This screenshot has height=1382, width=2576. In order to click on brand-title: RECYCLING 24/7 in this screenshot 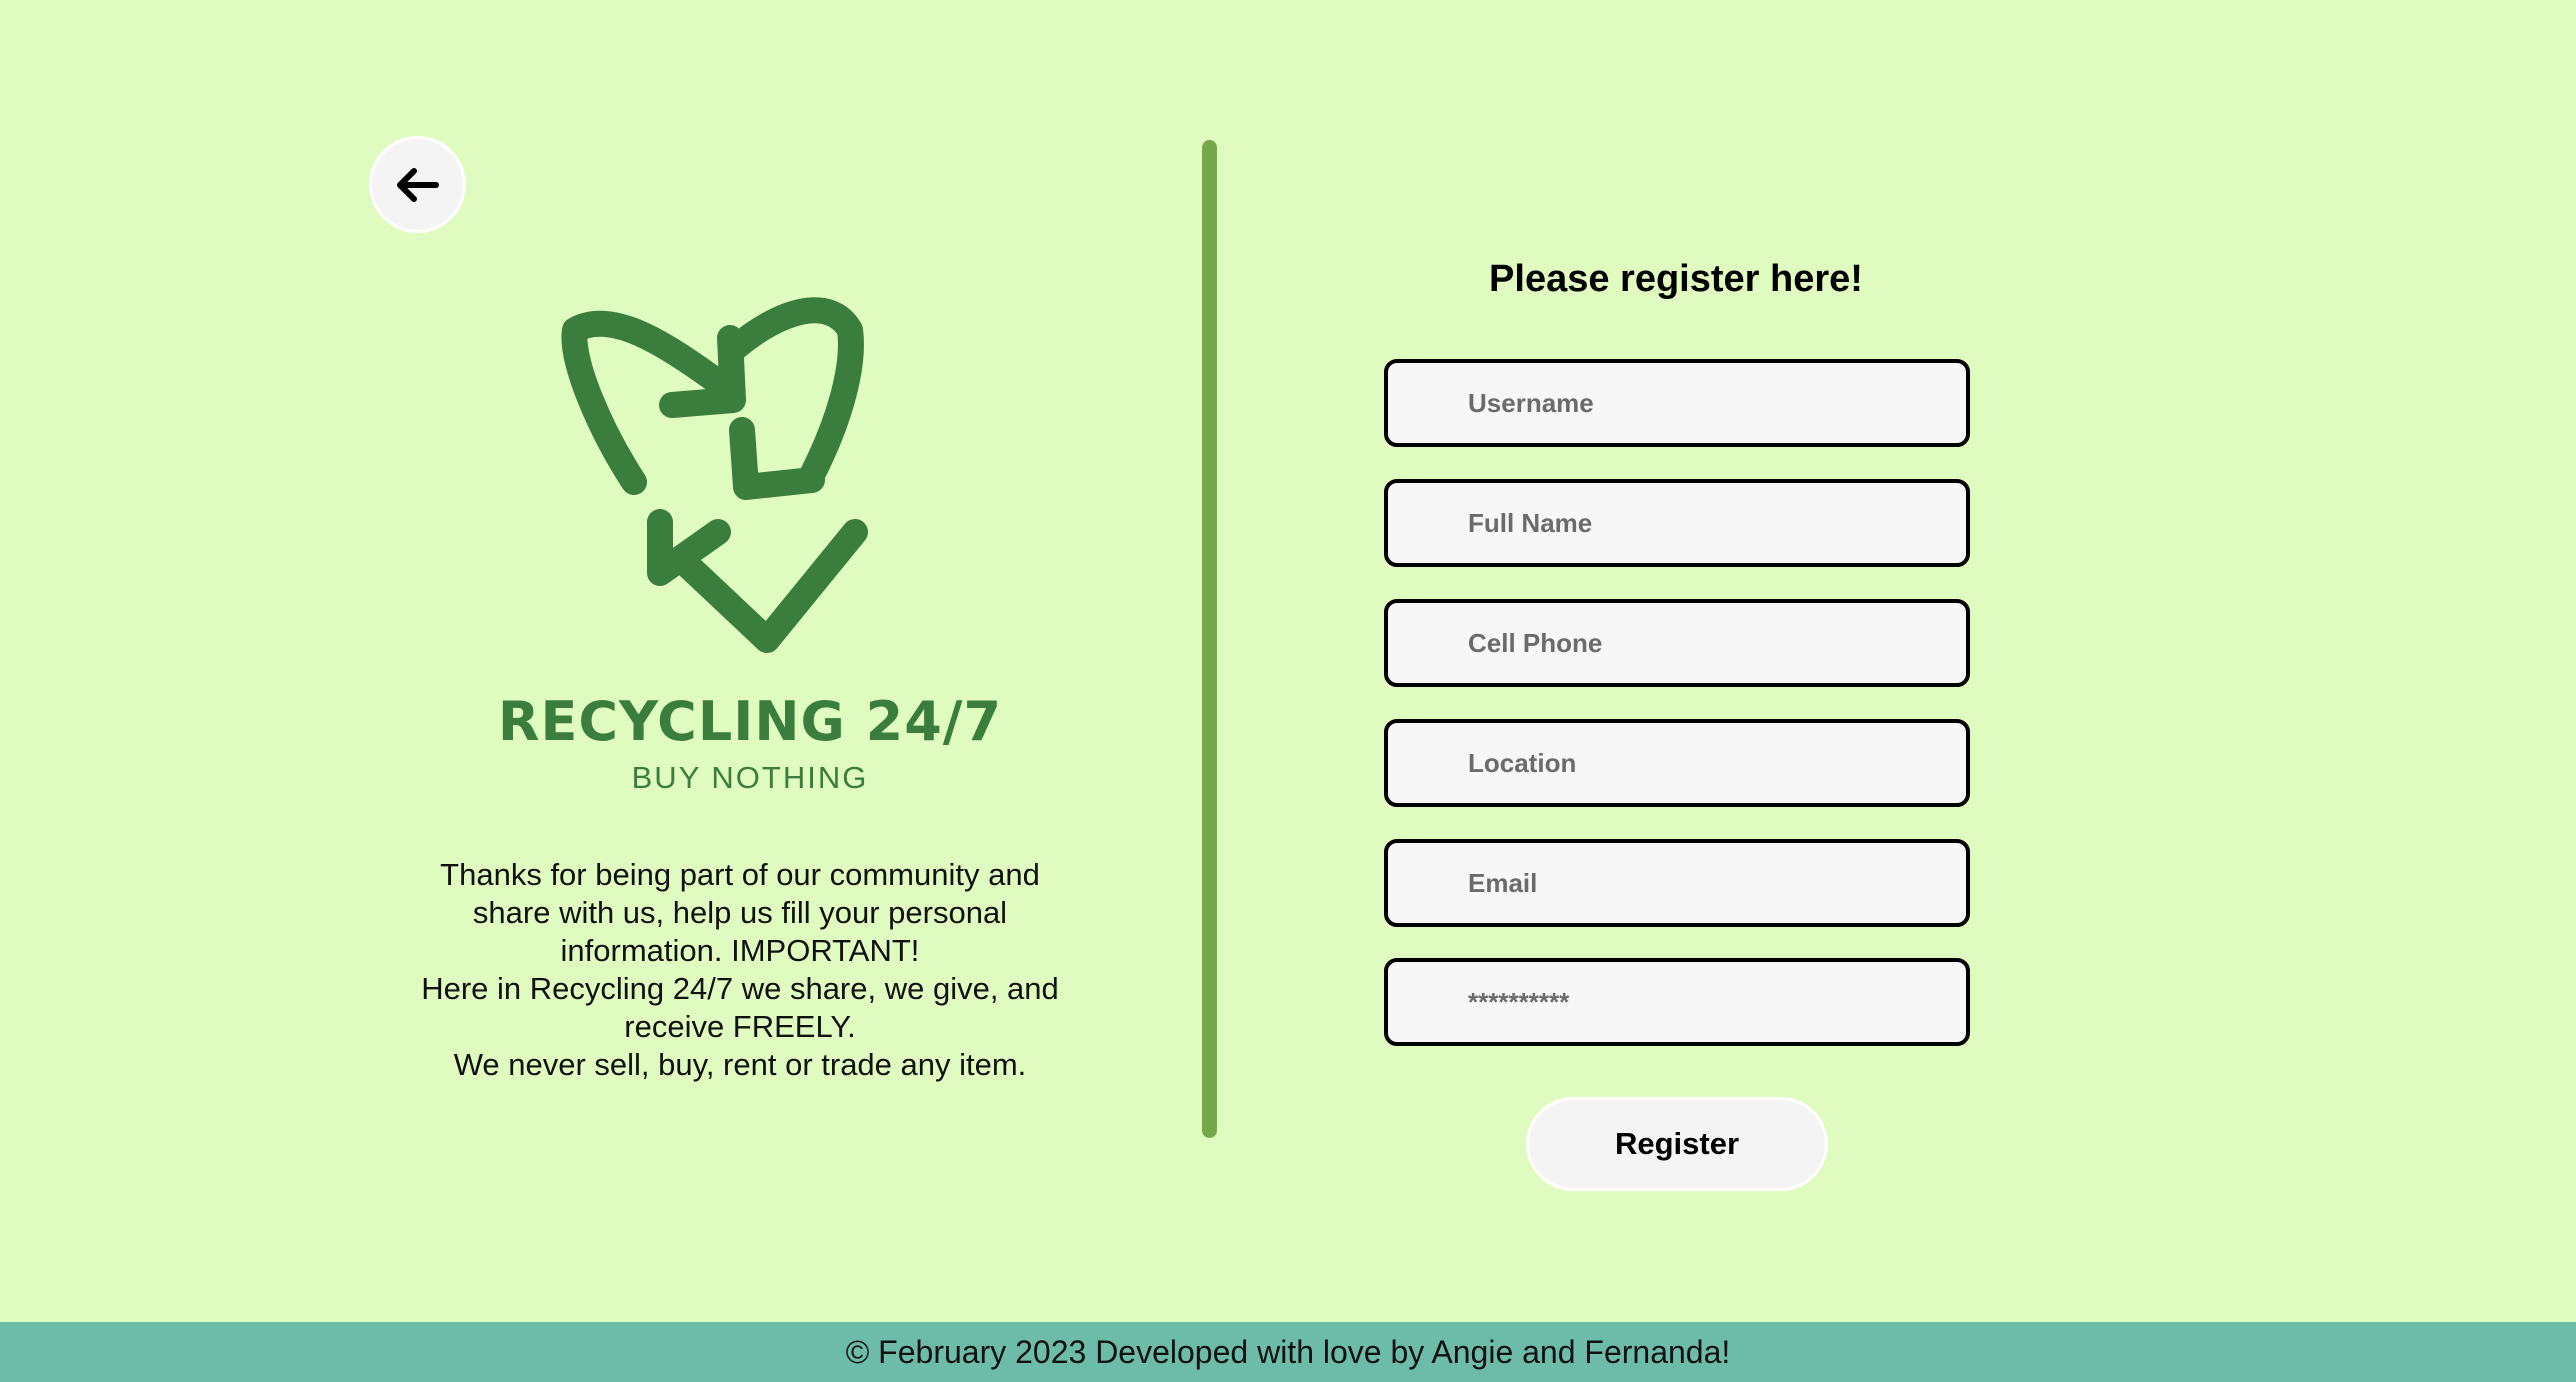, I will do `click(750, 721)`.